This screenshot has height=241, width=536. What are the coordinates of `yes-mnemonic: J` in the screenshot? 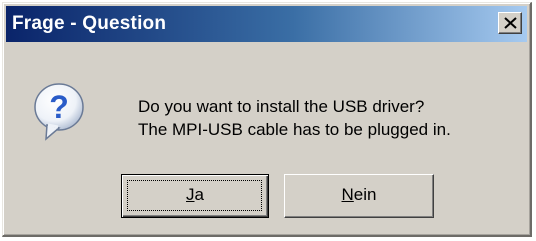 It's located at (190, 194).